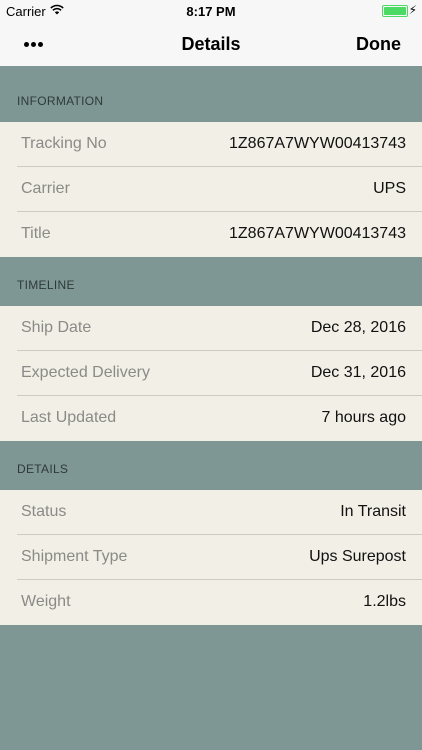  I want to click on row-label: Status, so click(44, 511).